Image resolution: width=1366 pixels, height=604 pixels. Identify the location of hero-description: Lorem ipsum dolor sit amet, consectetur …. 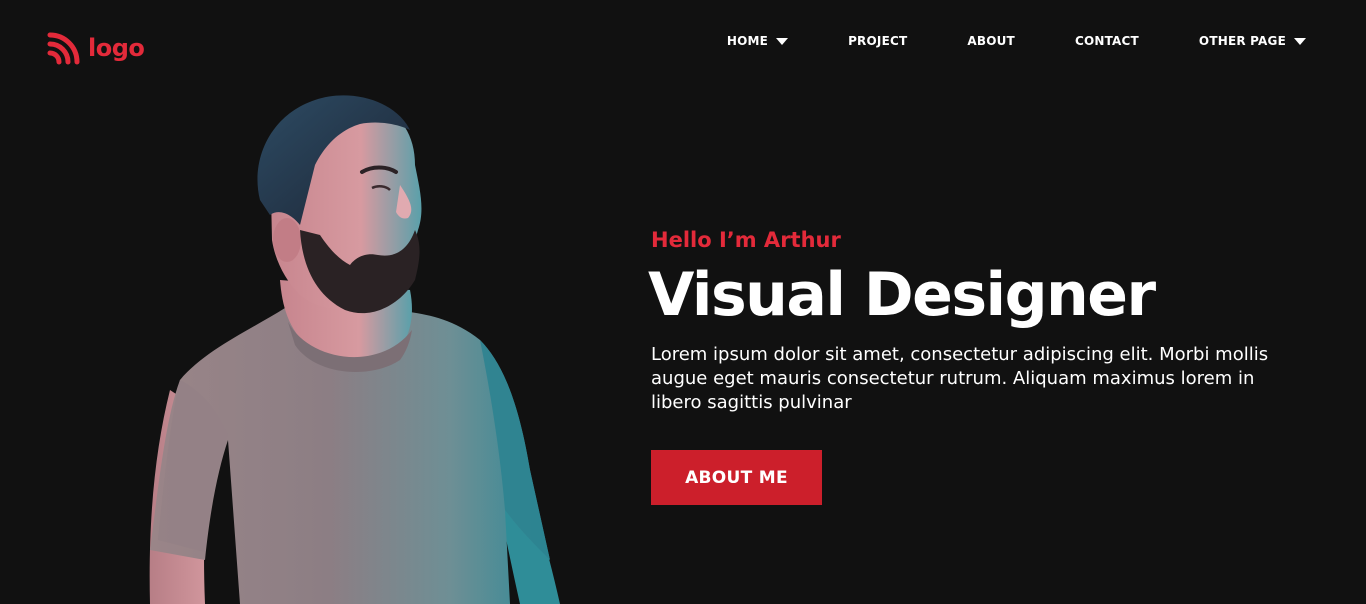
(960, 378).